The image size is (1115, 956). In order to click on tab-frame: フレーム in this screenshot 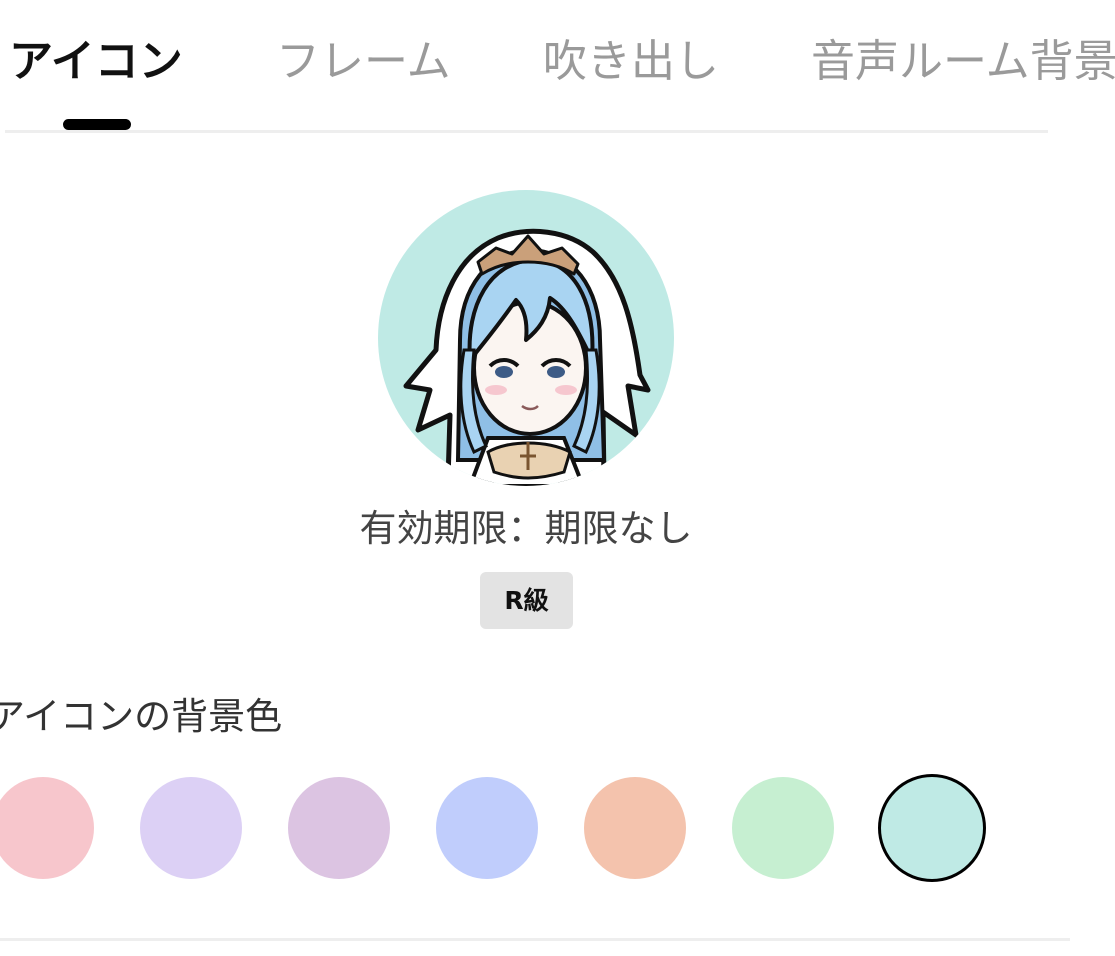, I will do `click(363, 62)`.